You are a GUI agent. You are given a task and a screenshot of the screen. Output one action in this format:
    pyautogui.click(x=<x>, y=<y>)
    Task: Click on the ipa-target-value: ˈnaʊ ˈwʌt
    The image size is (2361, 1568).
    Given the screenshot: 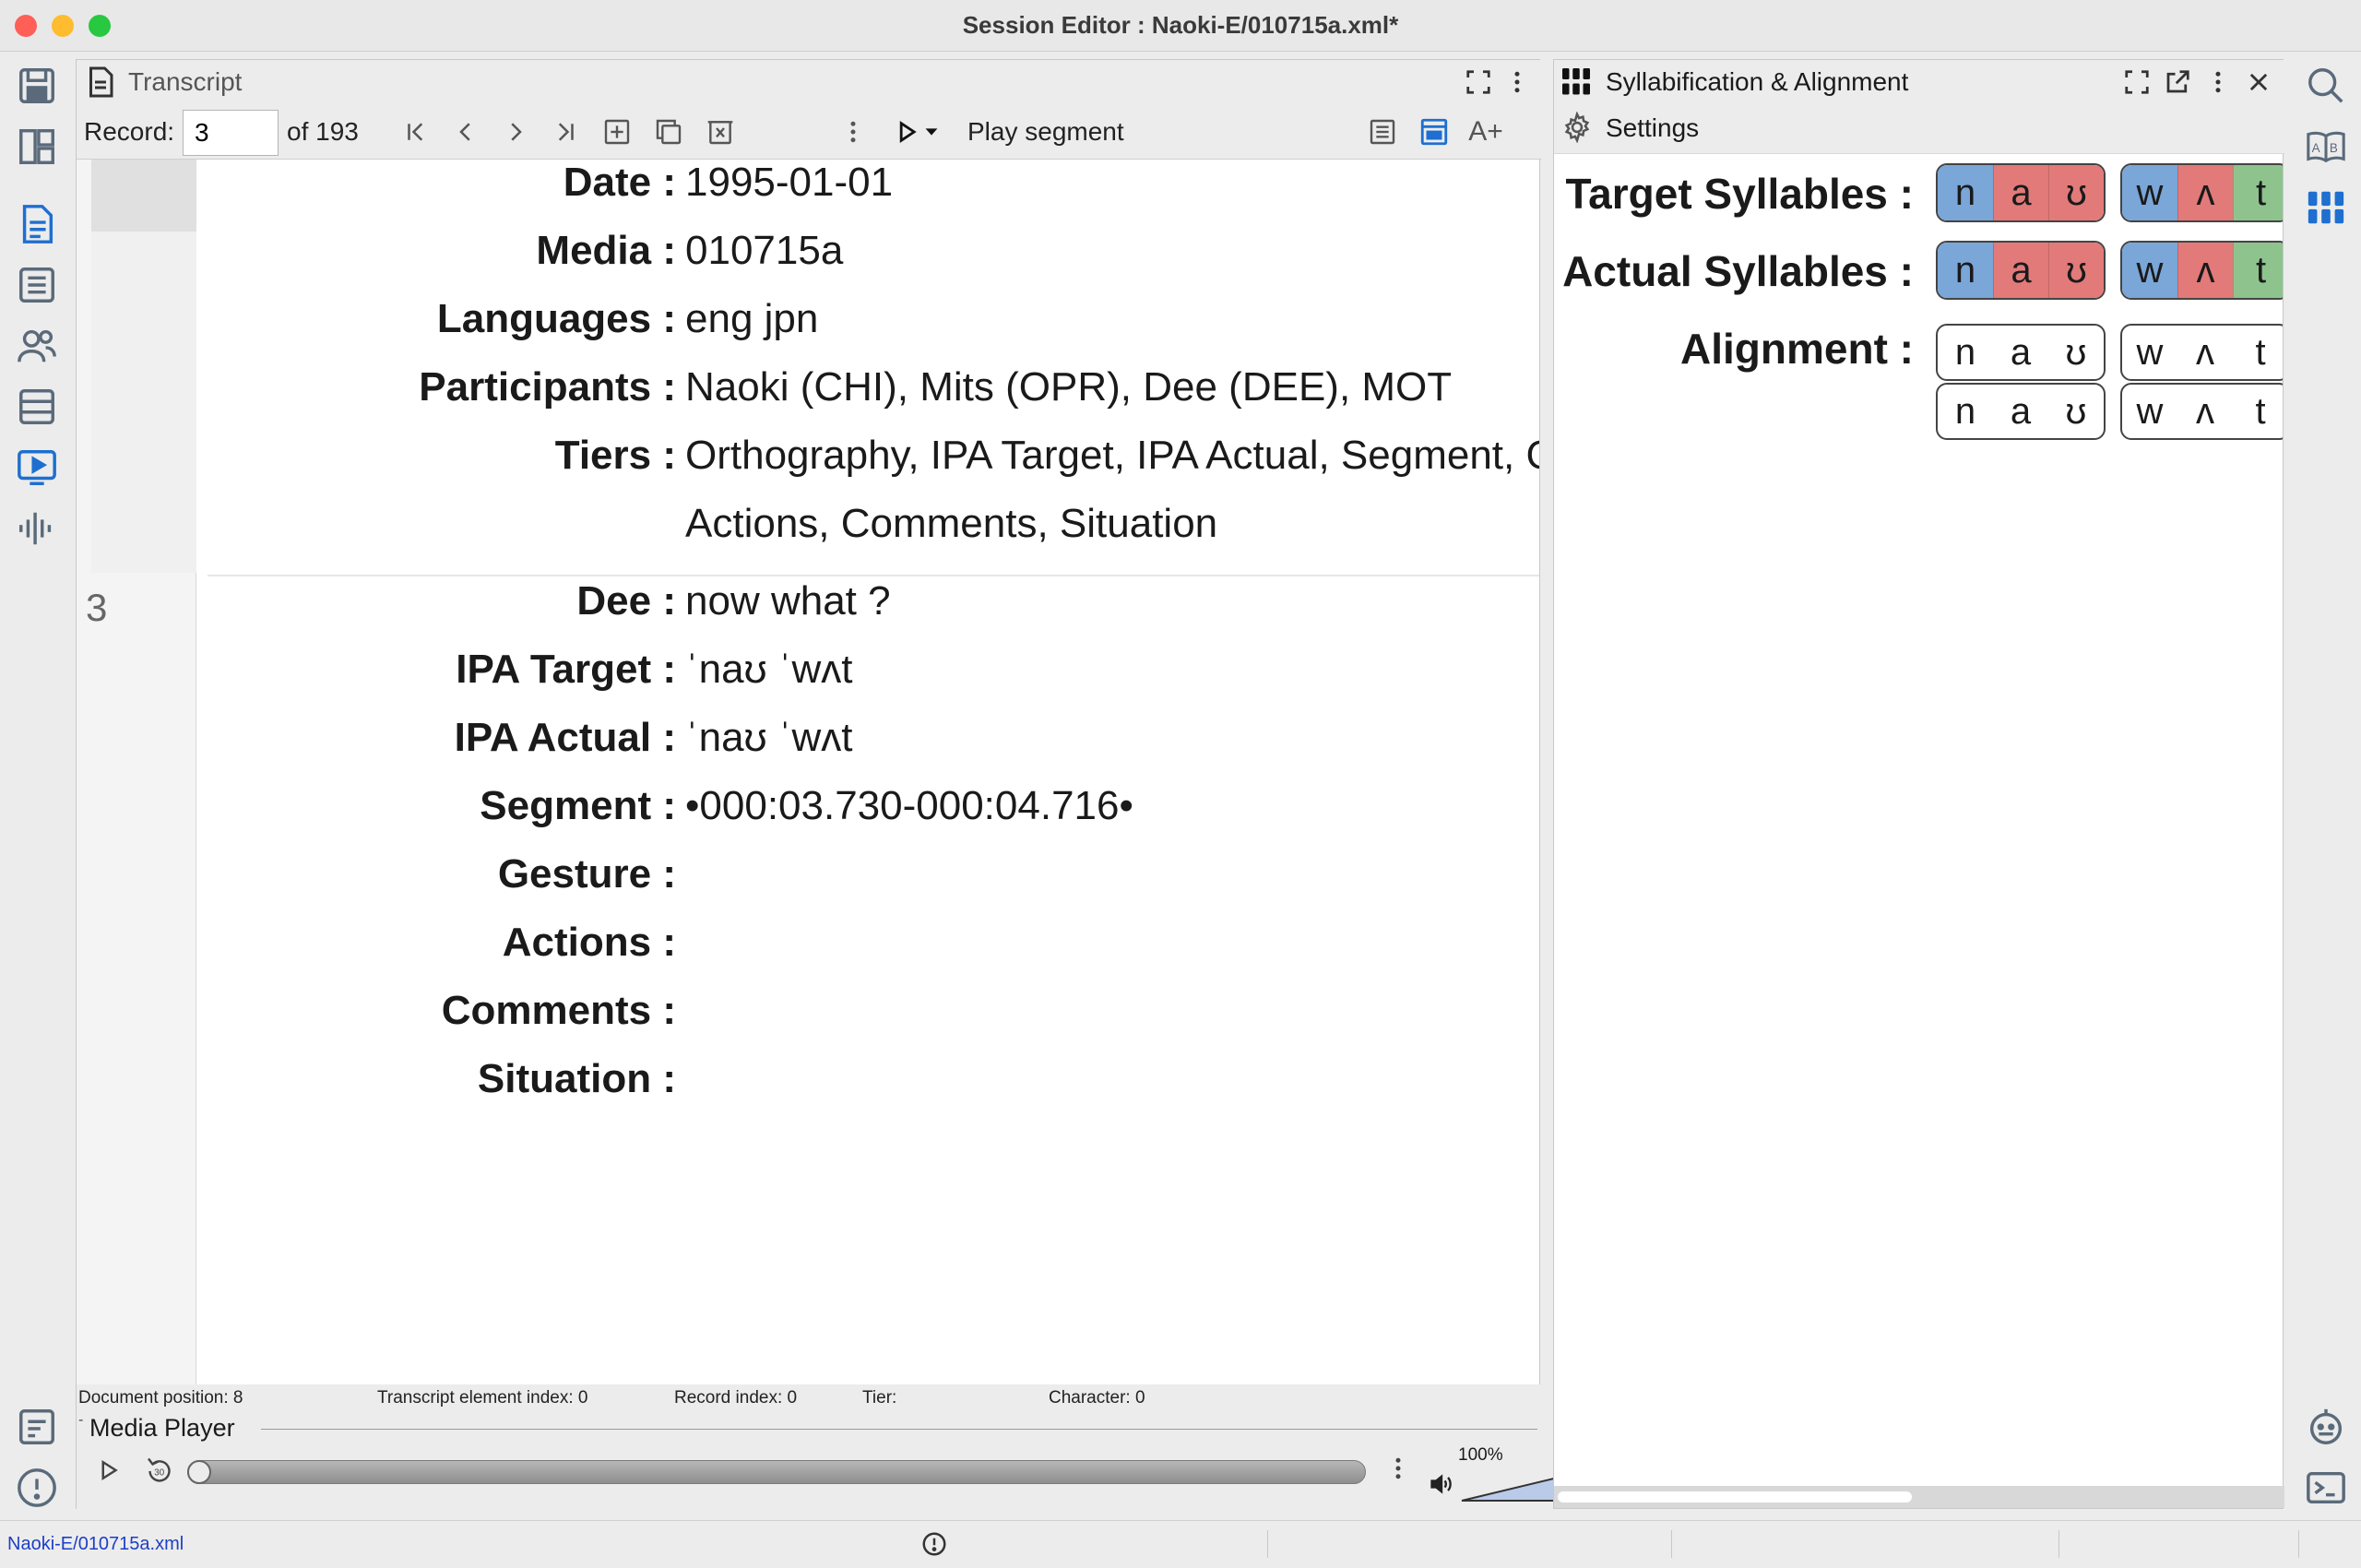 What is the action you would take?
    pyautogui.click(x=768, y=670)
    